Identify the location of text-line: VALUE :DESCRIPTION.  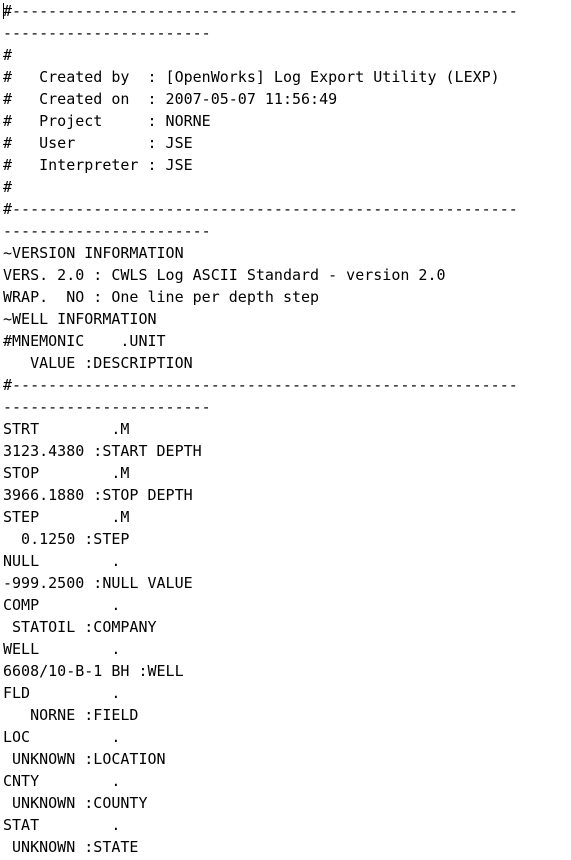
(98, 363).